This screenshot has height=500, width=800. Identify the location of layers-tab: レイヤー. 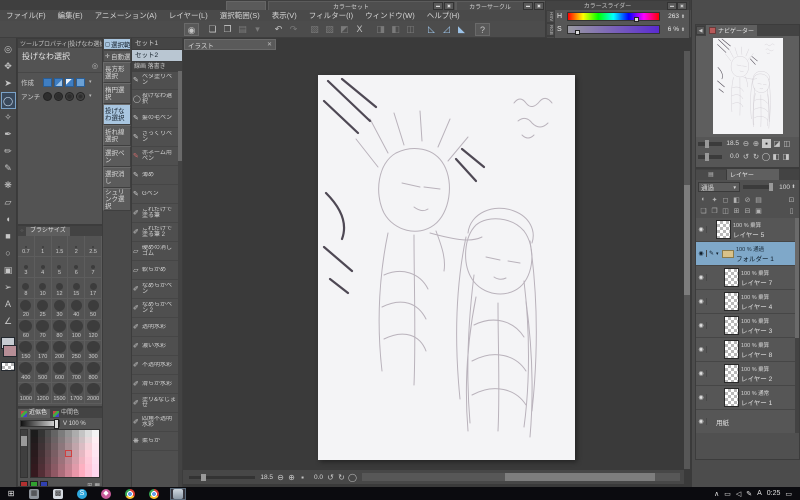
(753, 174).